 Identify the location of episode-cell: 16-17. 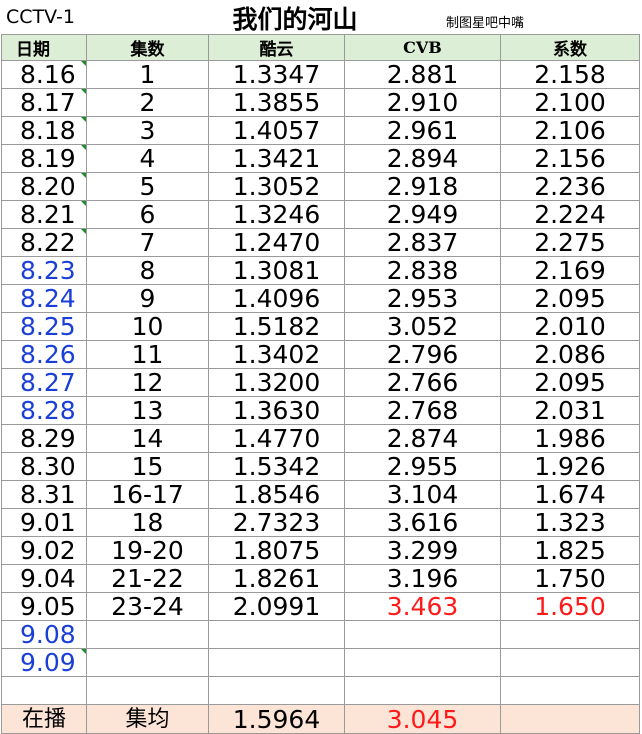
(147, 494).